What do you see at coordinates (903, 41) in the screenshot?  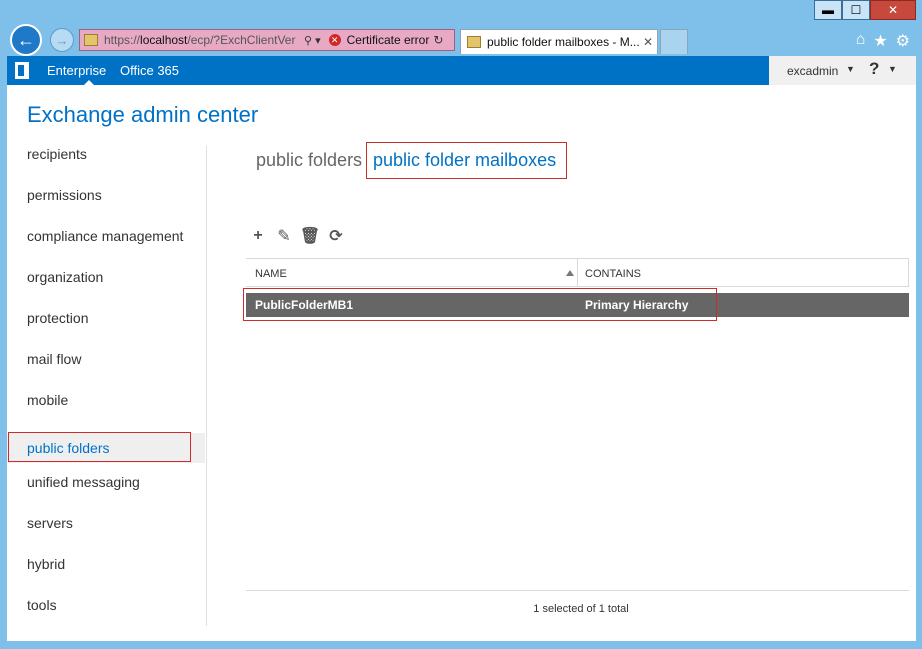 I see `gear-icon: ⚙` at bounding box center [903, 41].